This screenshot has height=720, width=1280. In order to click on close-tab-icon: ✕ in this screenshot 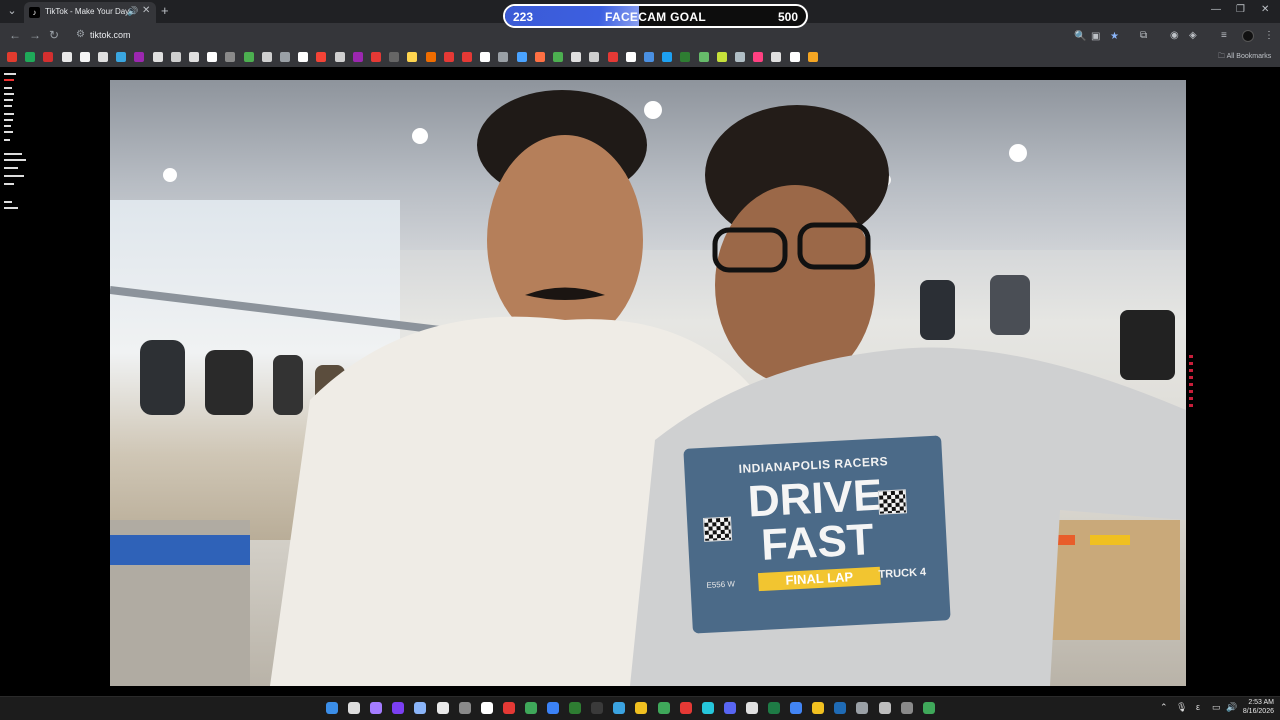, I will do `click(146, 10)`.